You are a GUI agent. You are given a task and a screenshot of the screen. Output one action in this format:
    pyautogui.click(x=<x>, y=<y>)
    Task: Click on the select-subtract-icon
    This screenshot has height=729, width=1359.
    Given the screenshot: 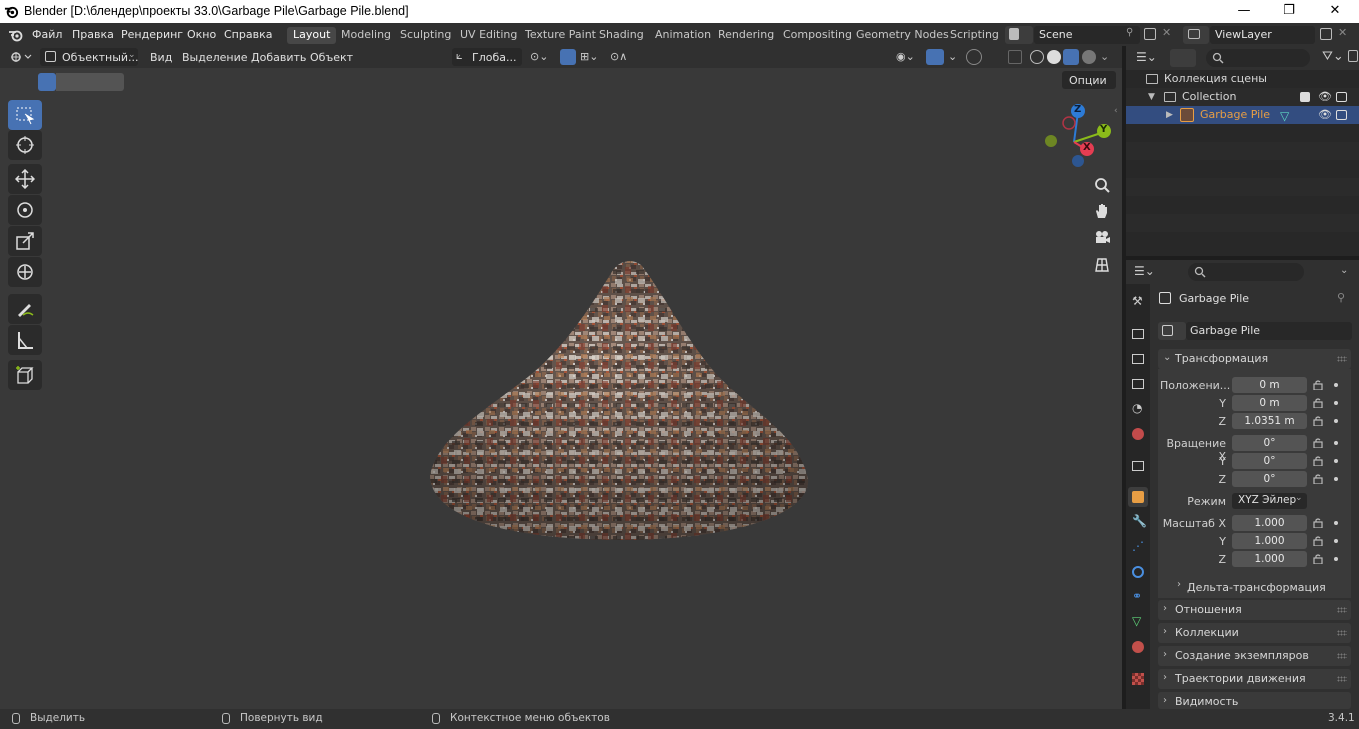 What is the action you would take?
    pyautogui.click(x=83, y=82)
    